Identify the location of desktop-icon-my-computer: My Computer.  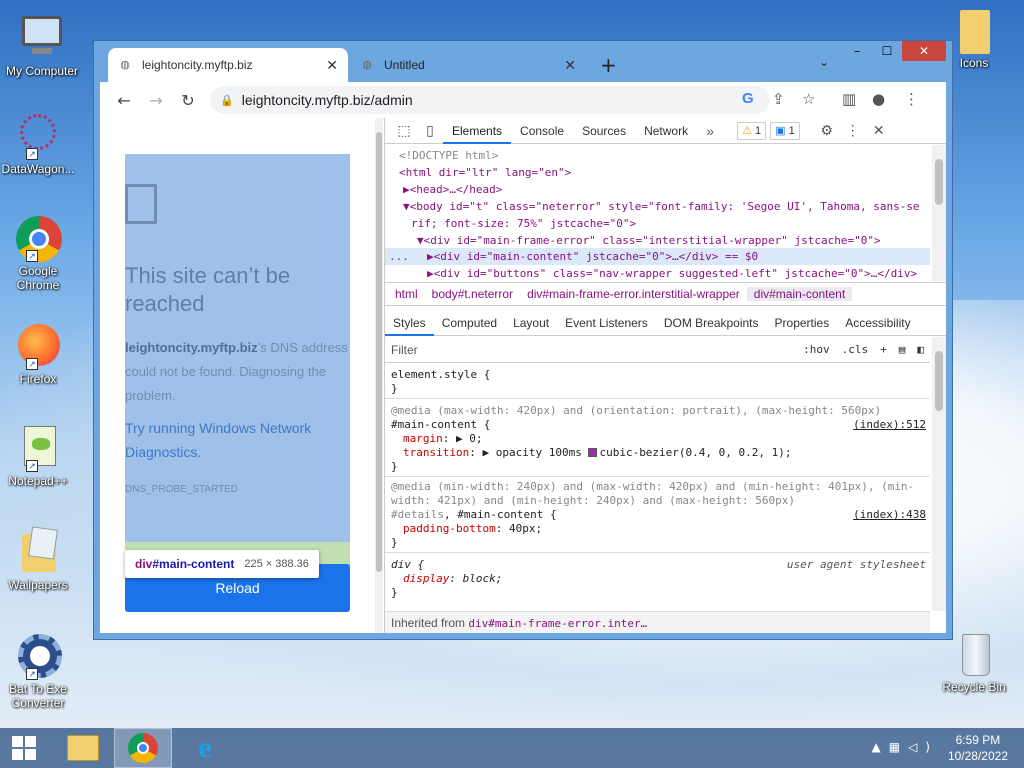
(42, 46).